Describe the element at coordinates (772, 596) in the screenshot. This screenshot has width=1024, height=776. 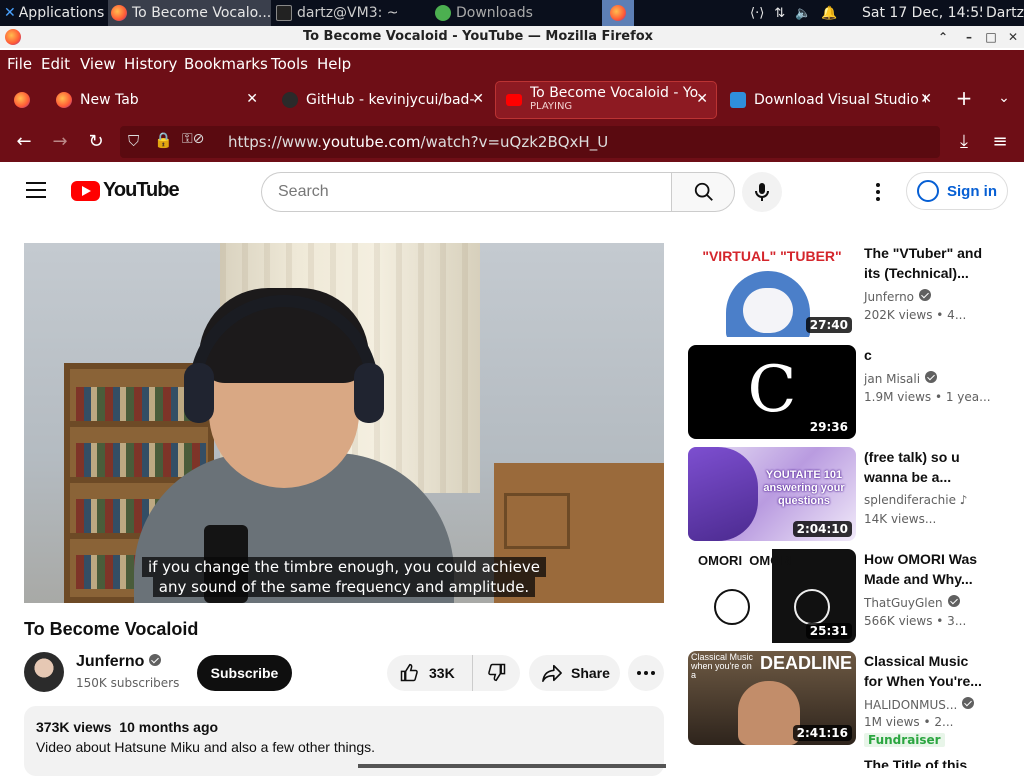
I see `recommendation-thumbnail: OMORI OMORI 25:31` at that location.